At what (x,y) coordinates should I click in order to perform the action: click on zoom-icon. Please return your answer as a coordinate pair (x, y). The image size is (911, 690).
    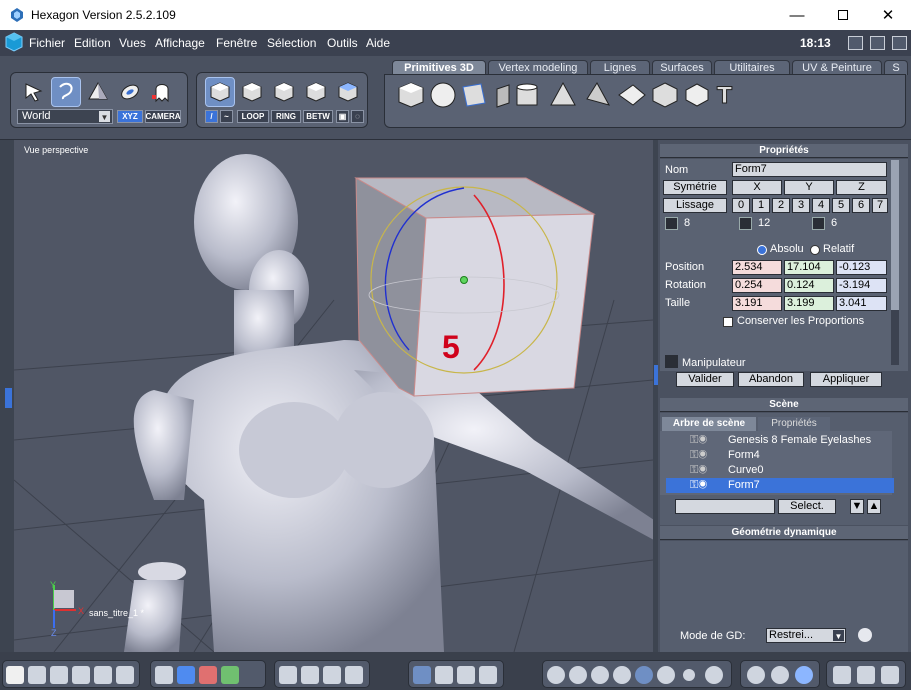
    Looking at the image, I should click on (332, 675).